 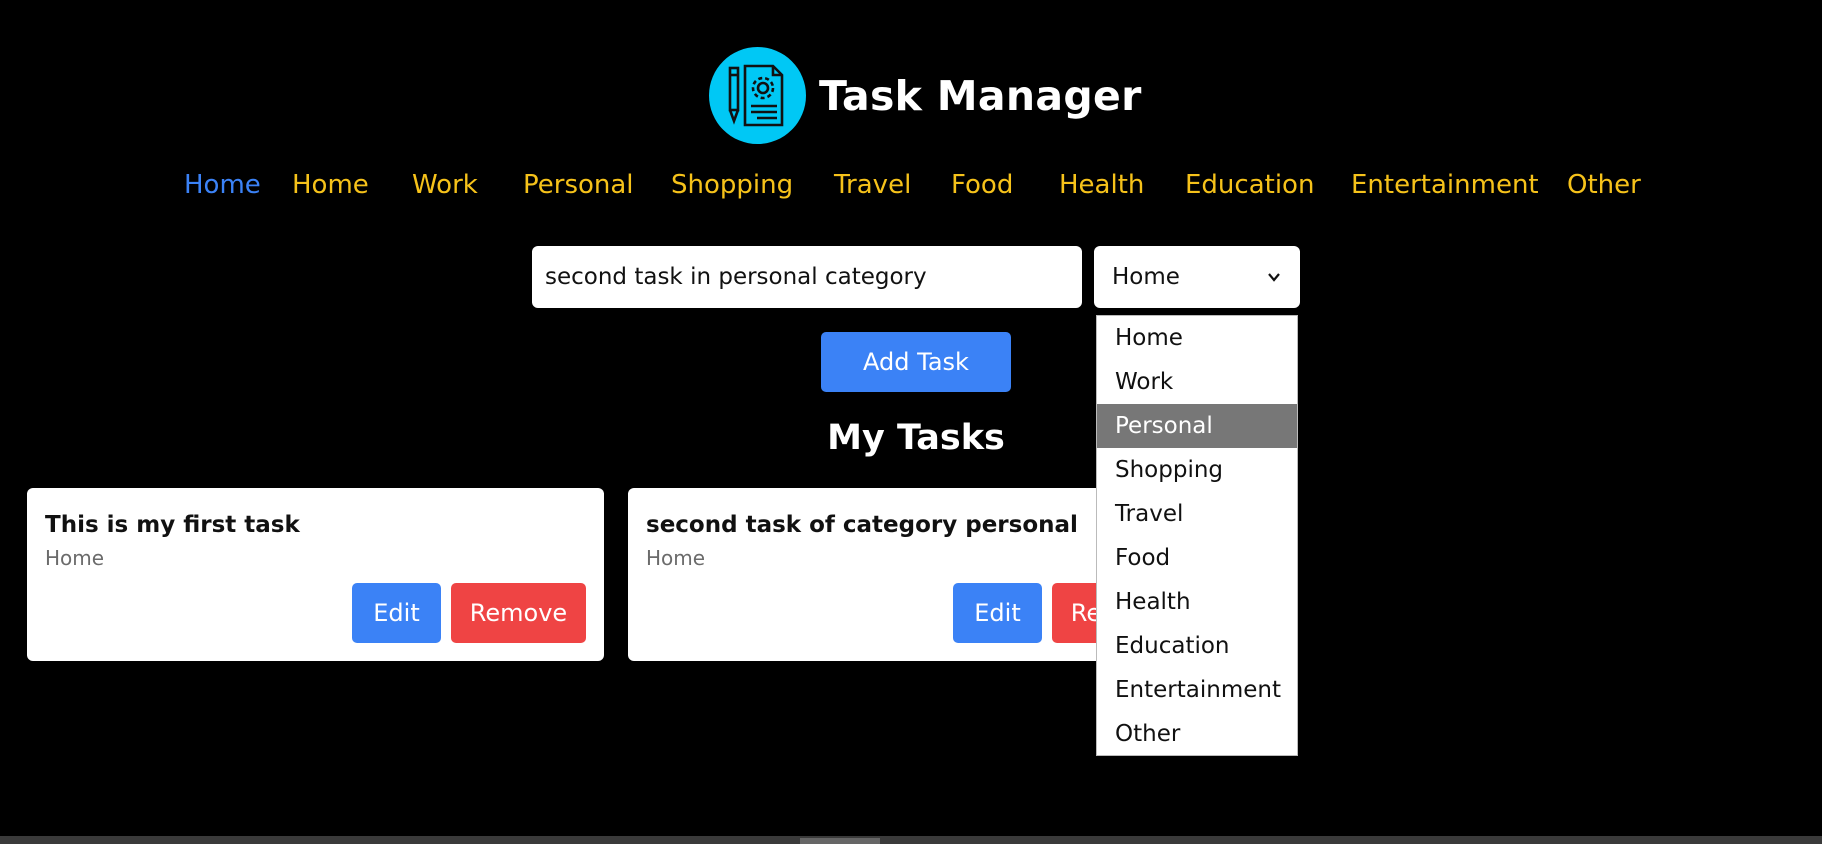 What do you see at coordinates (1197, 426) in the screenshot?
I see `dropdown-option-personal: Personal` at bounding box center [1197, 426].